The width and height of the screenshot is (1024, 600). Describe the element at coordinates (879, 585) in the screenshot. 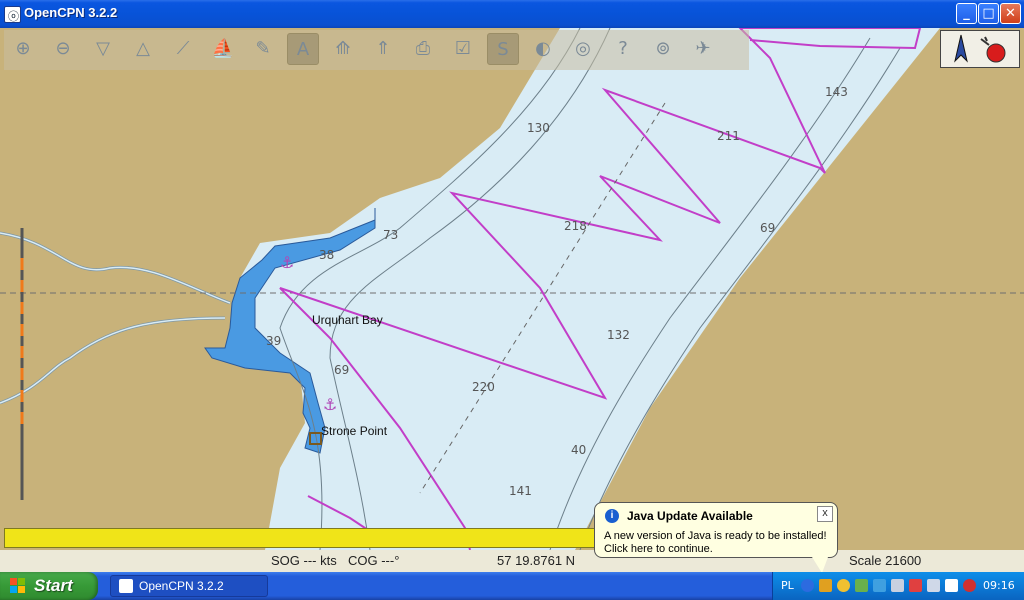

I see `wireless-icon` at that location.